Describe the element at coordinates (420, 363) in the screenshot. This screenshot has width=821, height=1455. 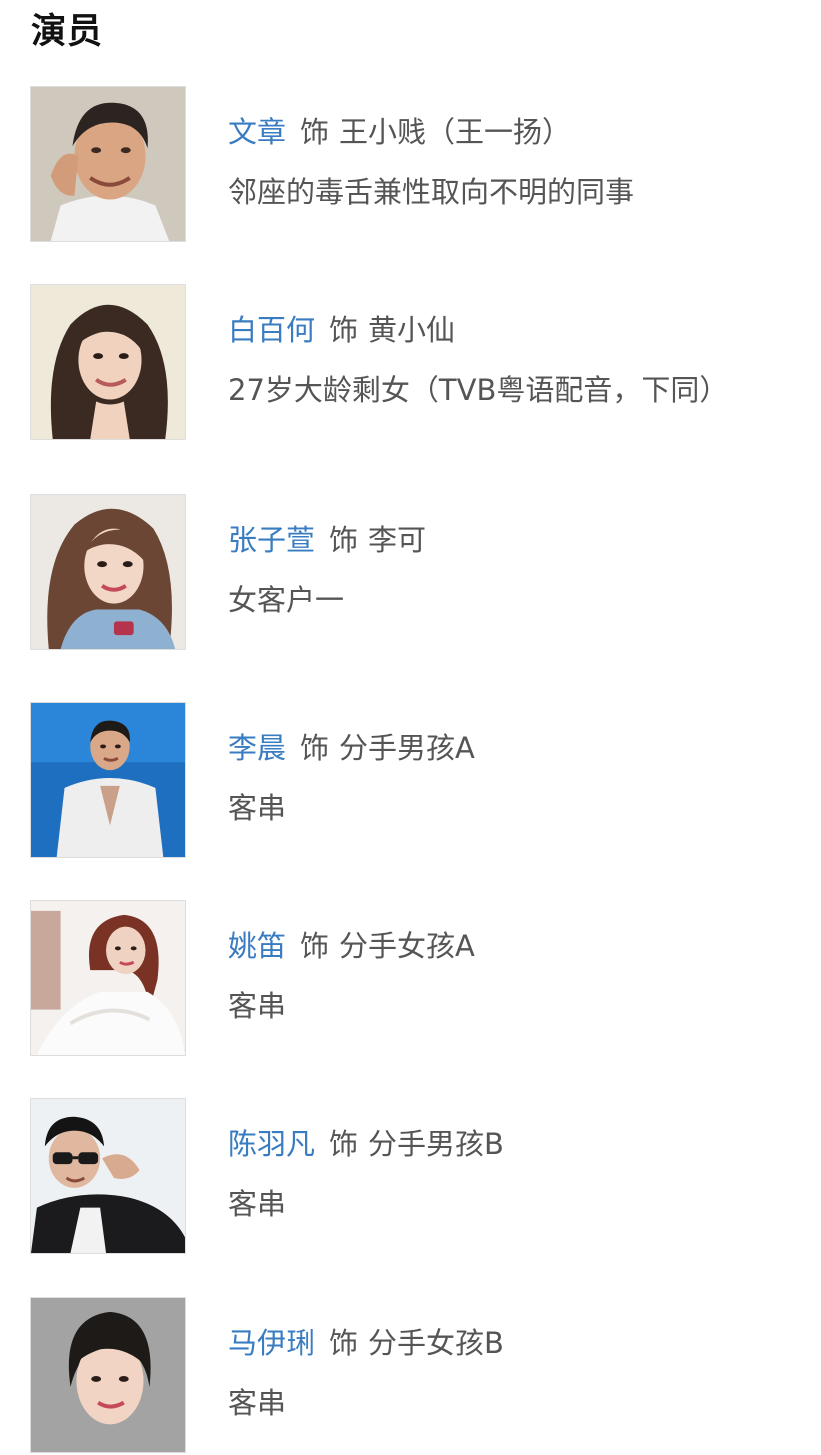
I see `cast-item: 白百何饰黄小仙 27岁大龄剩女（TVB粤语配音，下同）` at that location.